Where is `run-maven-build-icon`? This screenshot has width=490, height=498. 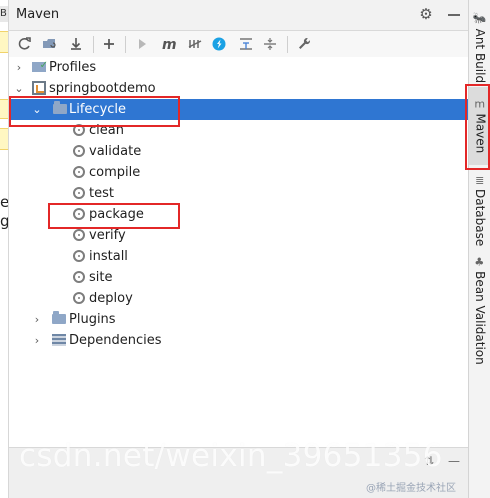
run-maven-build-icon is located at coordinates (142, 44).